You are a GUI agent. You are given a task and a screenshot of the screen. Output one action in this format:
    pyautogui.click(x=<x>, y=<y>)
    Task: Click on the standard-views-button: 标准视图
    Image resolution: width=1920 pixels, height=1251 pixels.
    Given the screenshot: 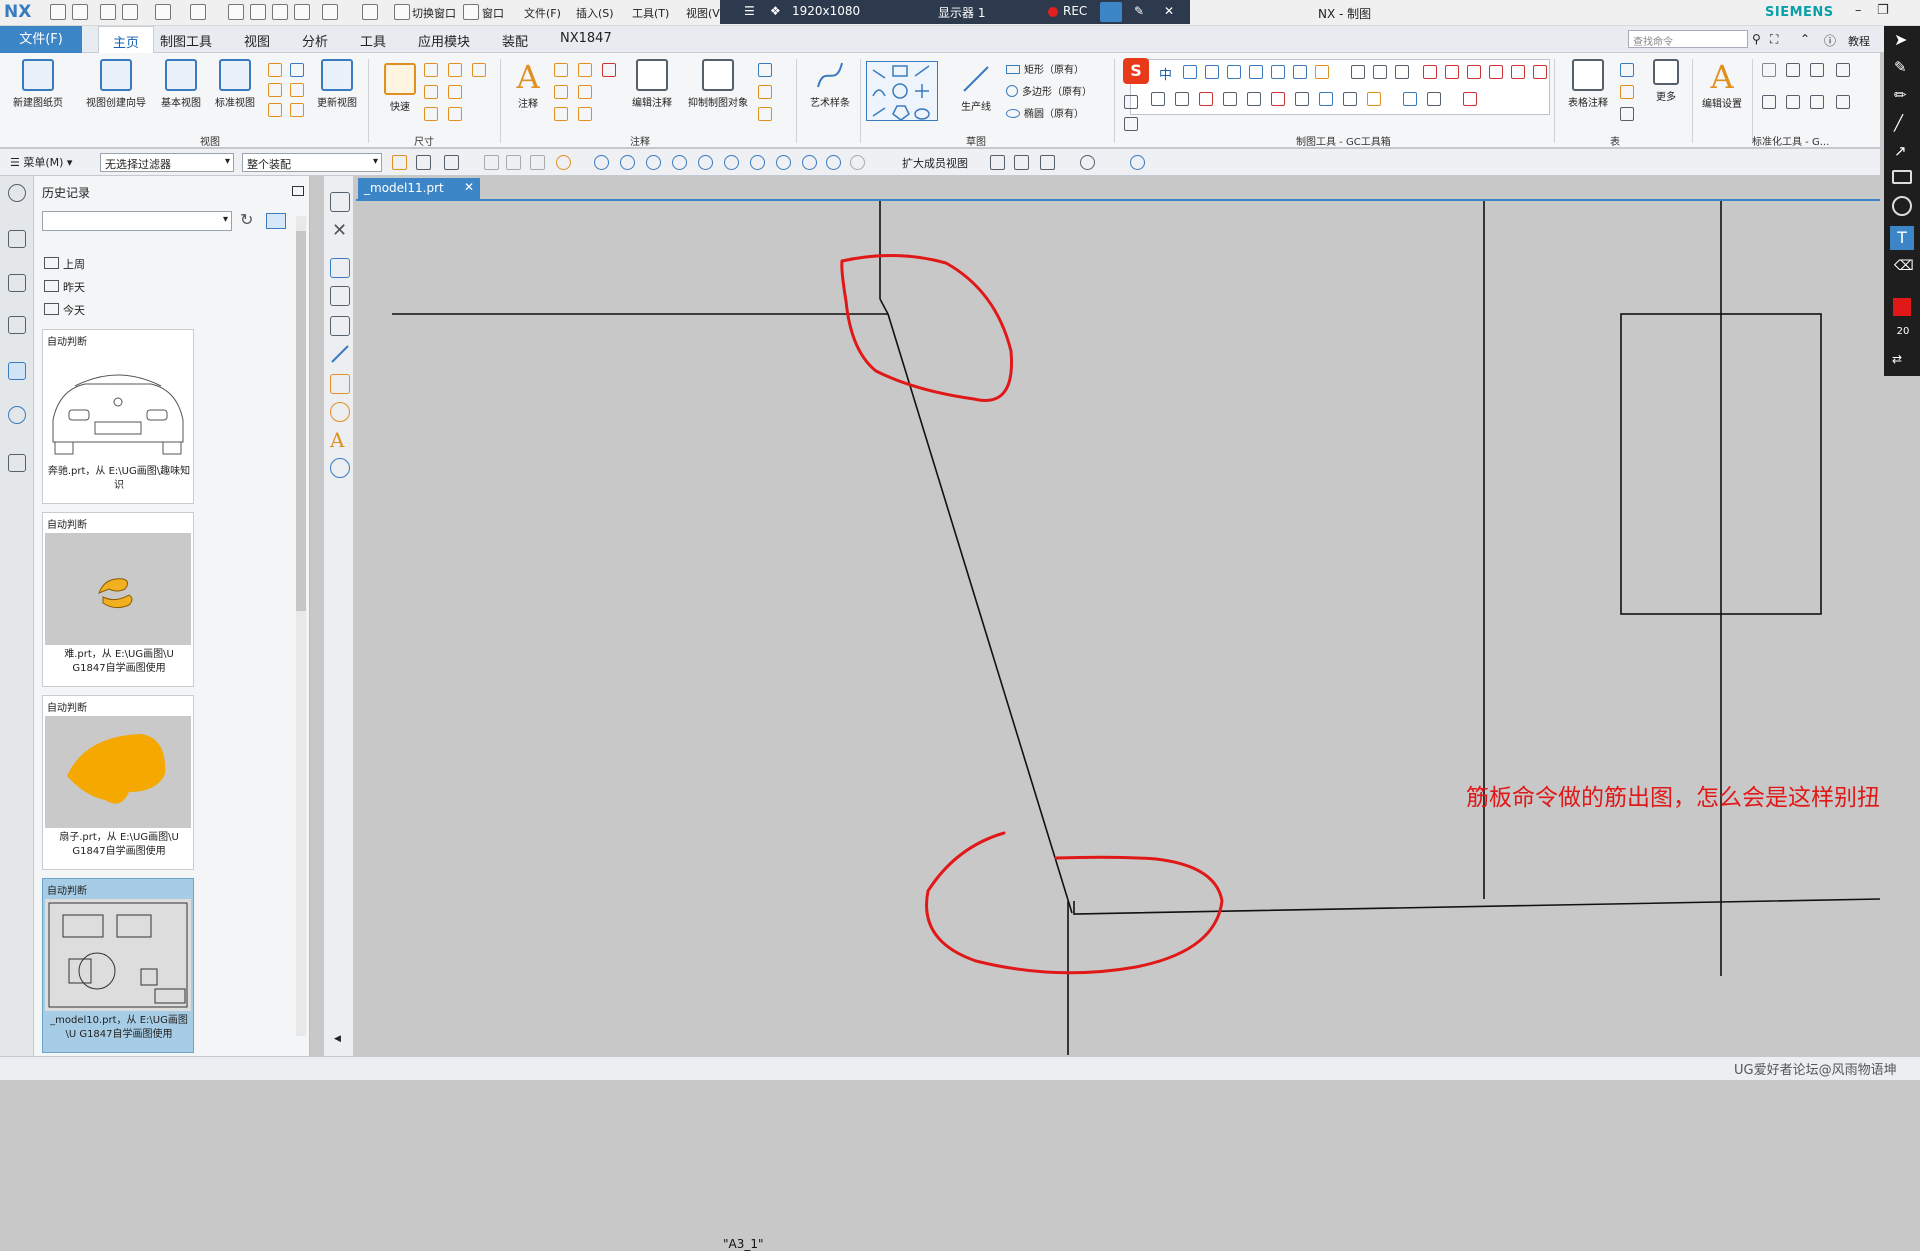 What is the action you would take?
    pyautogui.click(x=235, y=84)
    